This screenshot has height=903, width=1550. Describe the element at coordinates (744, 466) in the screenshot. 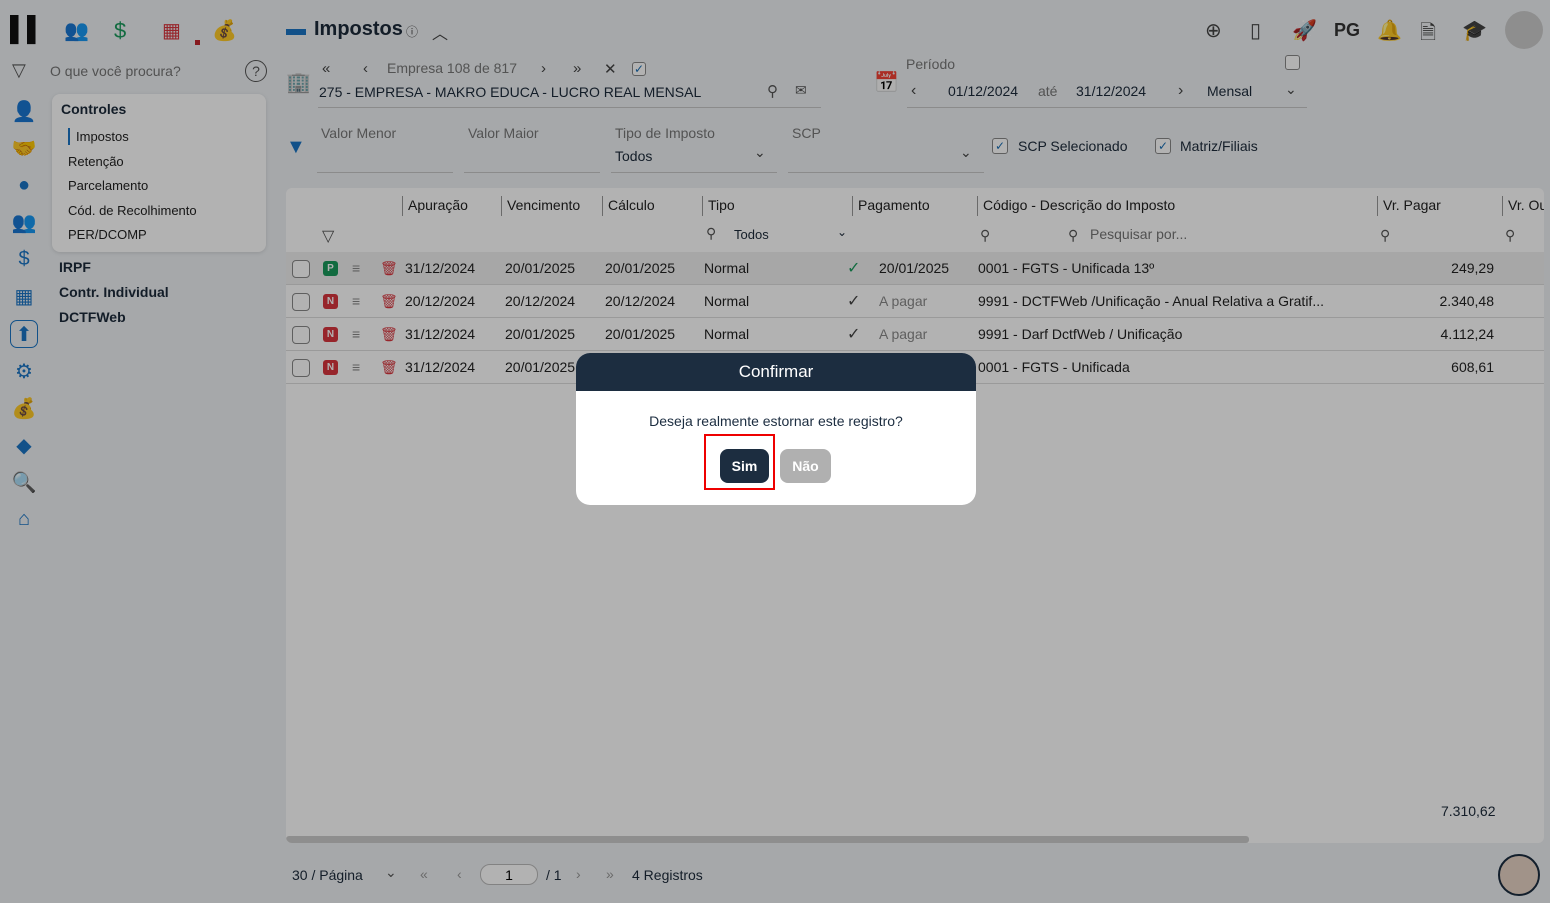

I see `yes-button: Sim` at that location.